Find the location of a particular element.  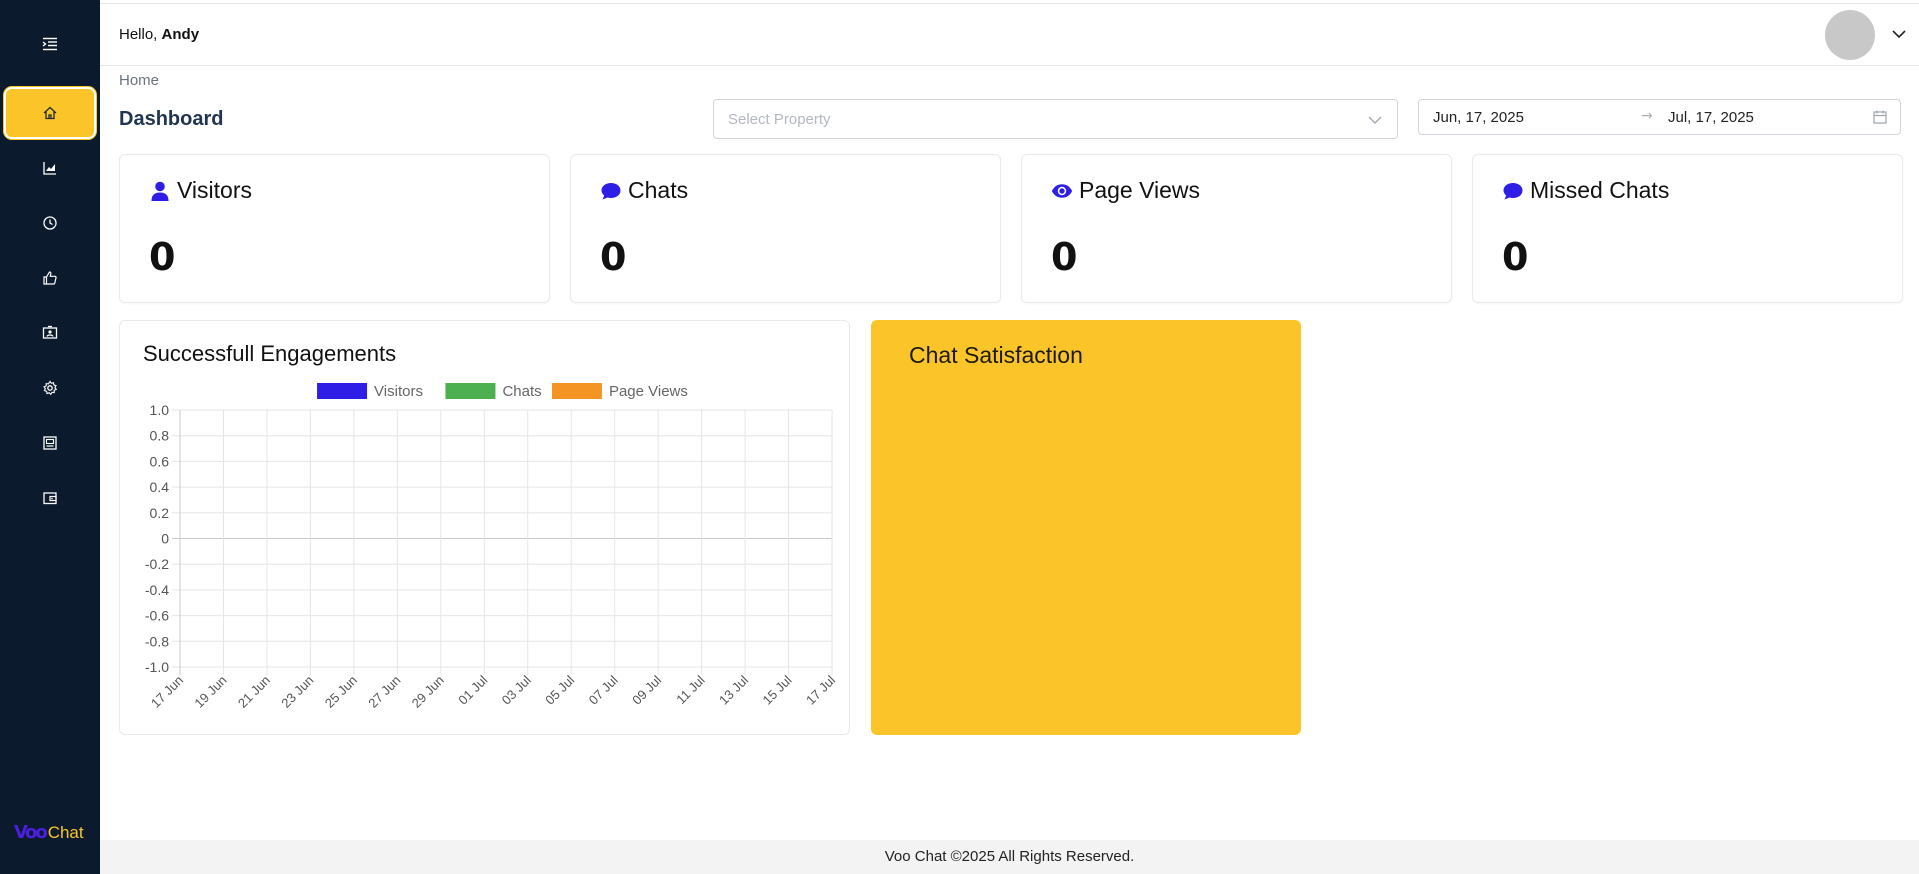

calendar-icon is located at coordinates (1880, 117).